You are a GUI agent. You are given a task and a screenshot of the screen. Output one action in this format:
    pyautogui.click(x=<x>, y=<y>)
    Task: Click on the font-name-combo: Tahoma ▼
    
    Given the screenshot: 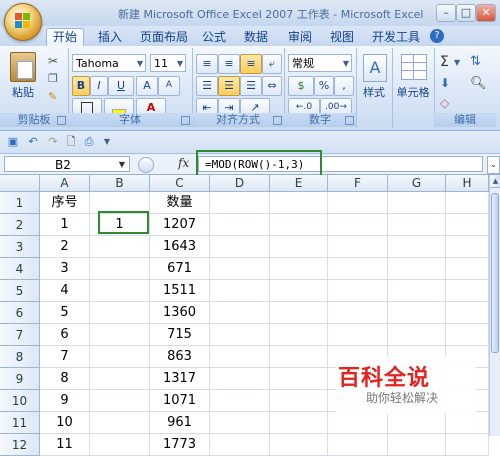 What is the action you would take?
    pyautogui.click(x=109, y=63)
    